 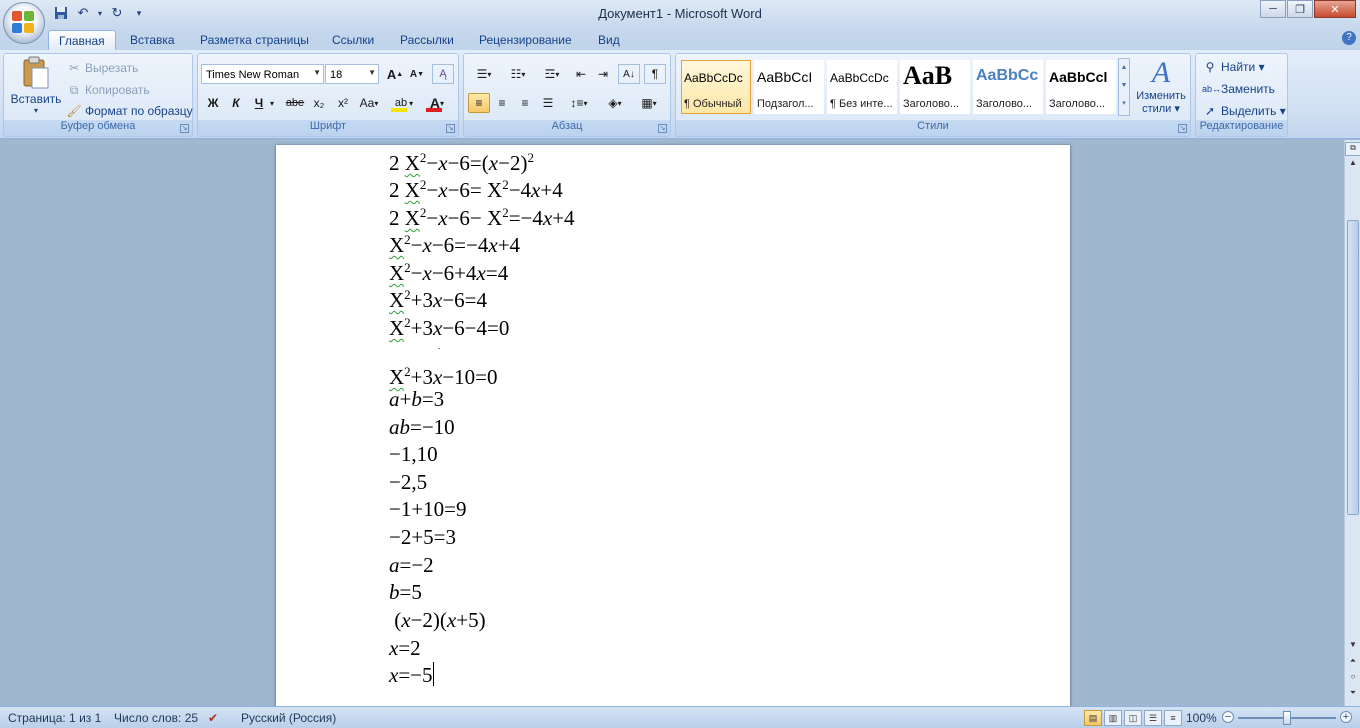 I want to click on clear-formatting-button: Ą, so click(x=443, y=74).